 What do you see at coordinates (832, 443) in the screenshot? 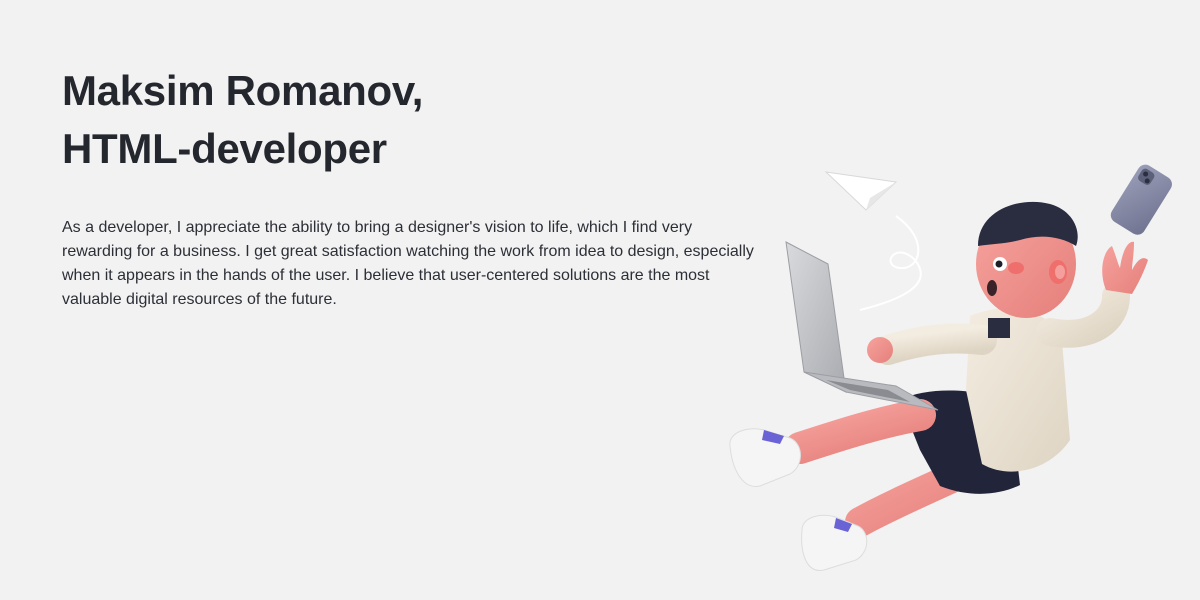
I see `leg-upper` at bounding box center [832, 443].